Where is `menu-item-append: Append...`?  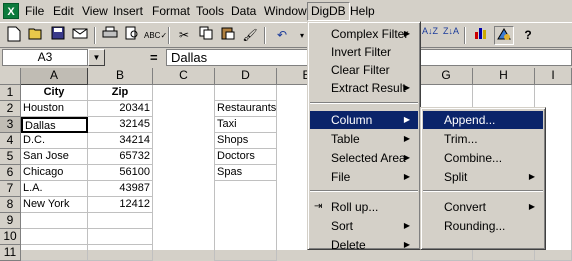
menu-item-append: Append... is located at coordinates (483, 120).